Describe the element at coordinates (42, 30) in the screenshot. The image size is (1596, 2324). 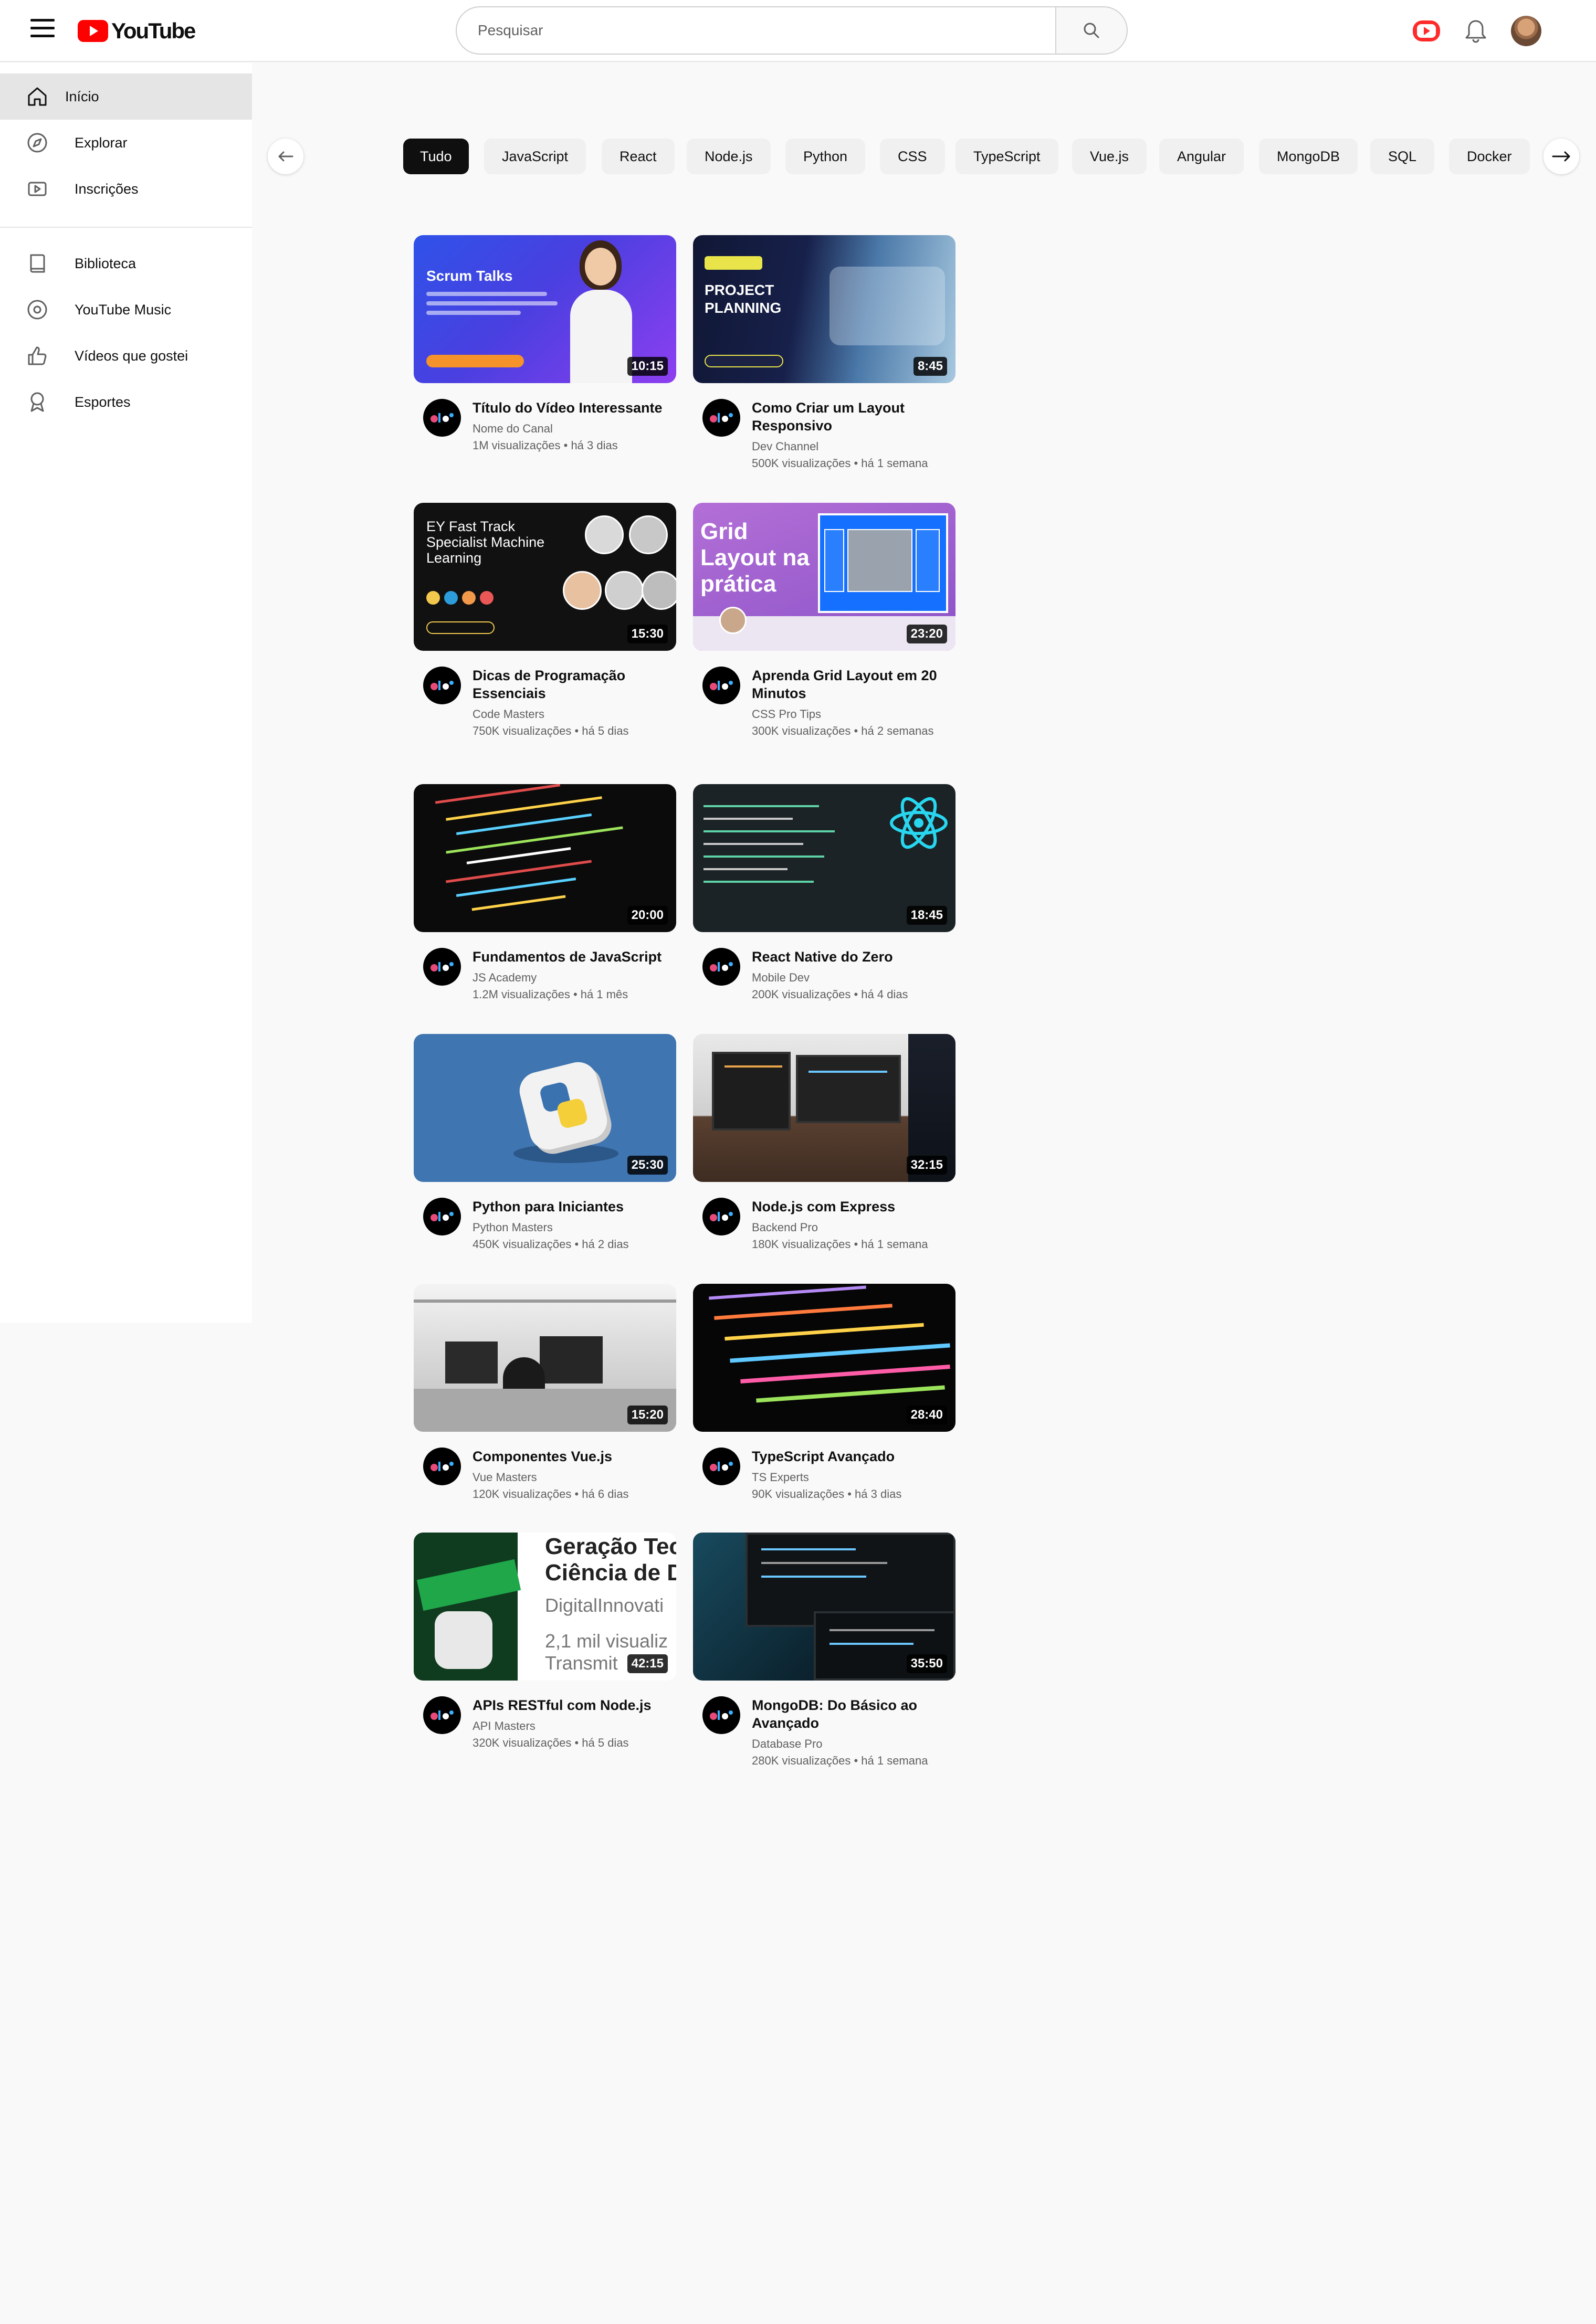
I see `menu-button` at that location.